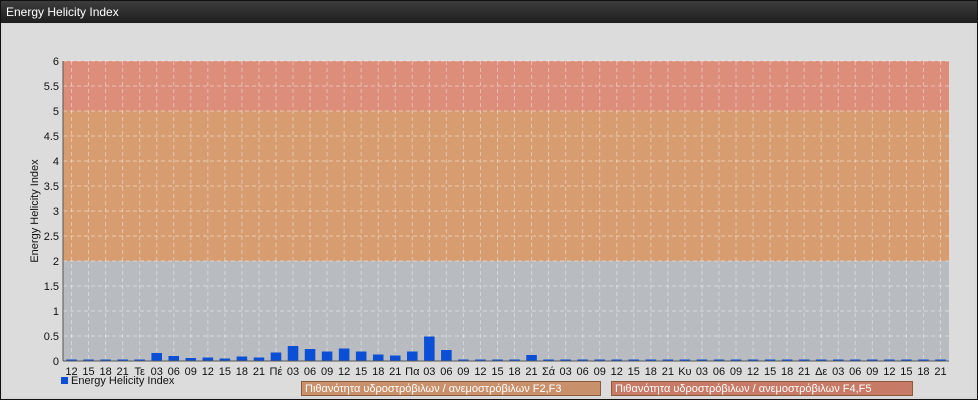  I want to click on y-axis-label: Energy Helicity Index, so click(35, 211).